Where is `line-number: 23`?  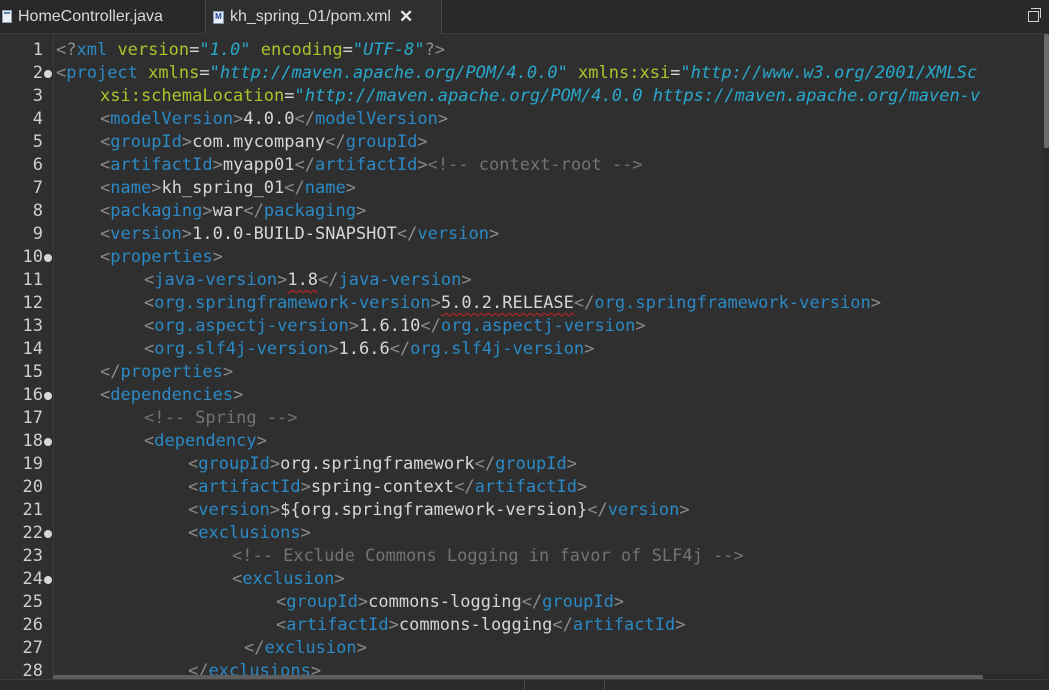 line-number: 23 is located at coordinates (32, 556).